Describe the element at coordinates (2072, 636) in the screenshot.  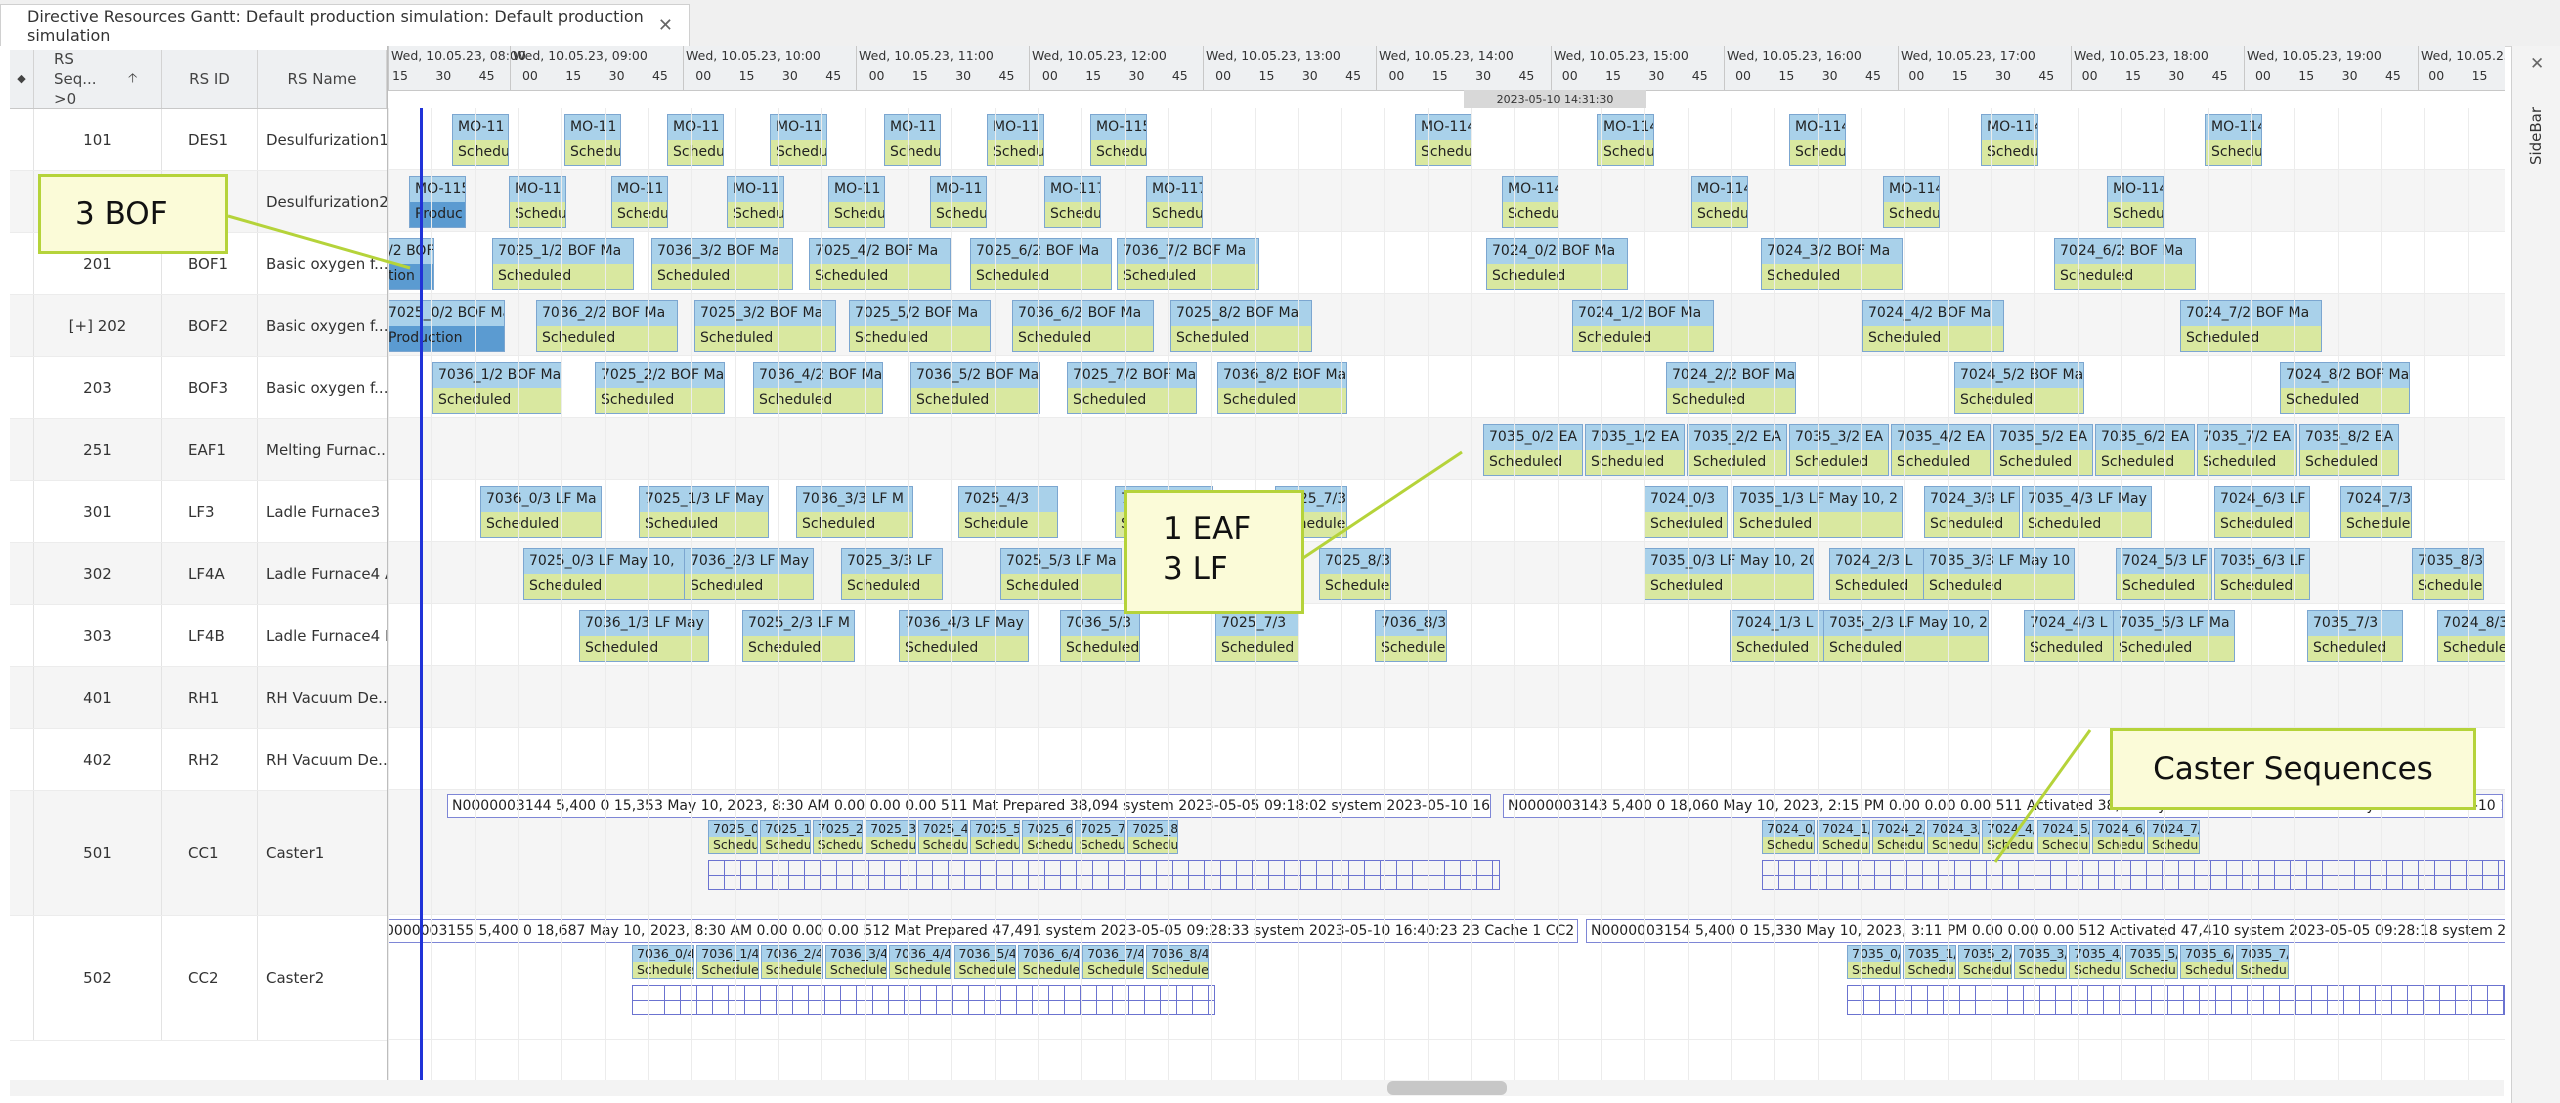
I see `lf-heat-task: 7024_4/3 L Scheduled` at that location.